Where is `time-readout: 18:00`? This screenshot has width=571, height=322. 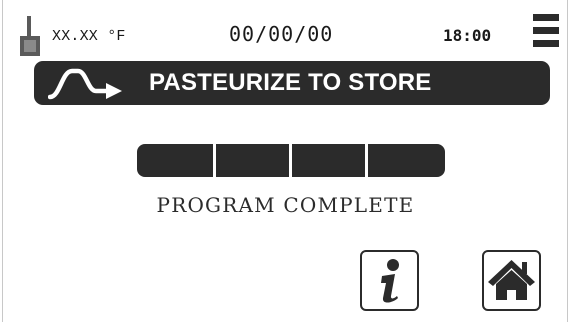 time-readout: 18:00 is located at coordinates (467, 35).